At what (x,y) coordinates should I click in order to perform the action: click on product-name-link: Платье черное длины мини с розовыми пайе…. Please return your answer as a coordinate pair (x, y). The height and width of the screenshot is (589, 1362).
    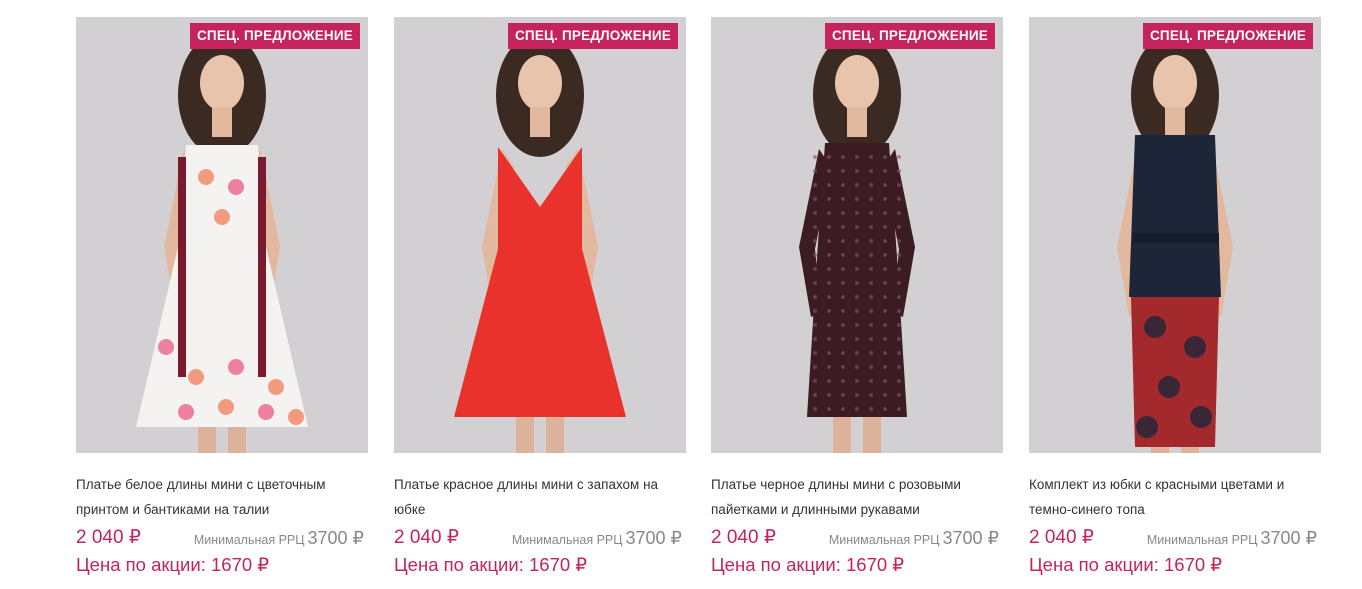
    Looking at the image, I should click on (857, 497).